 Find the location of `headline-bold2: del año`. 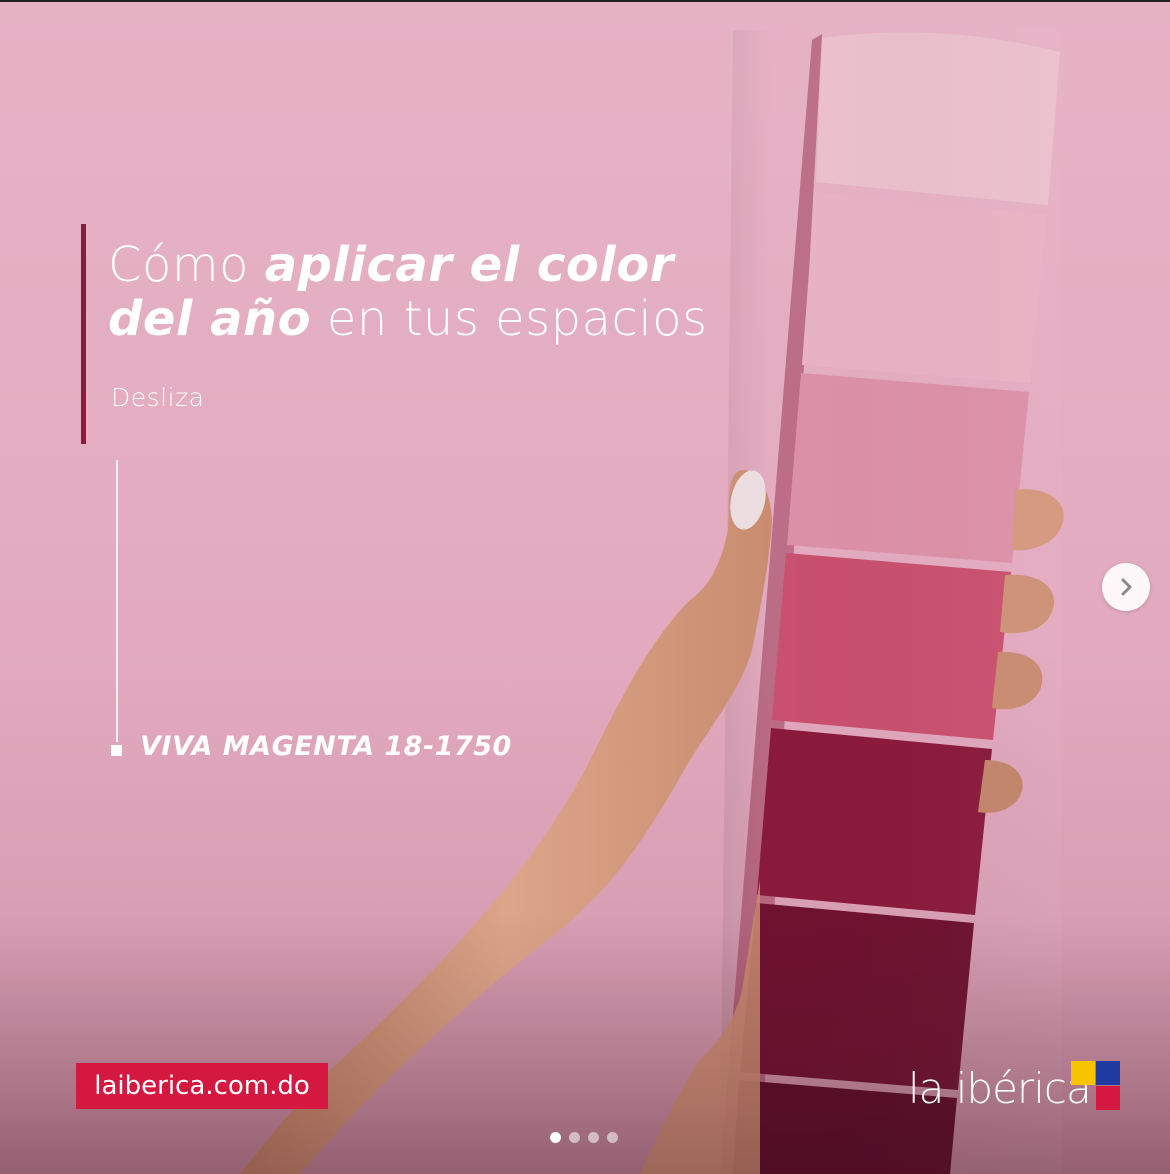

headline-bold2: del año is located at coordinates (210, 319).